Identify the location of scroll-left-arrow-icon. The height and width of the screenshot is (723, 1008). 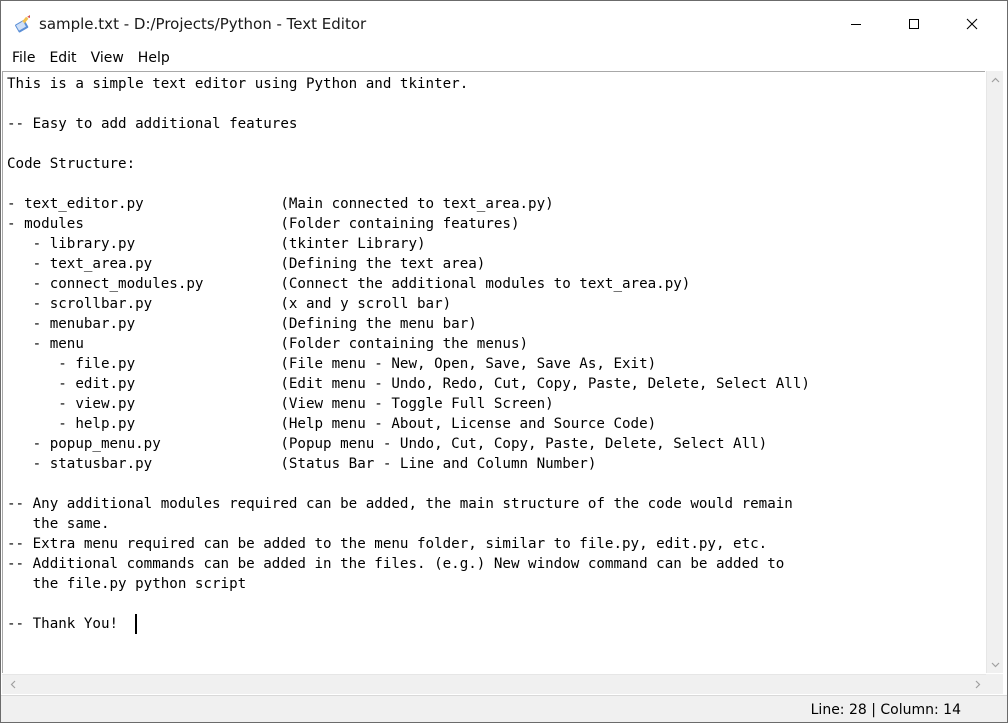
(12, 684).